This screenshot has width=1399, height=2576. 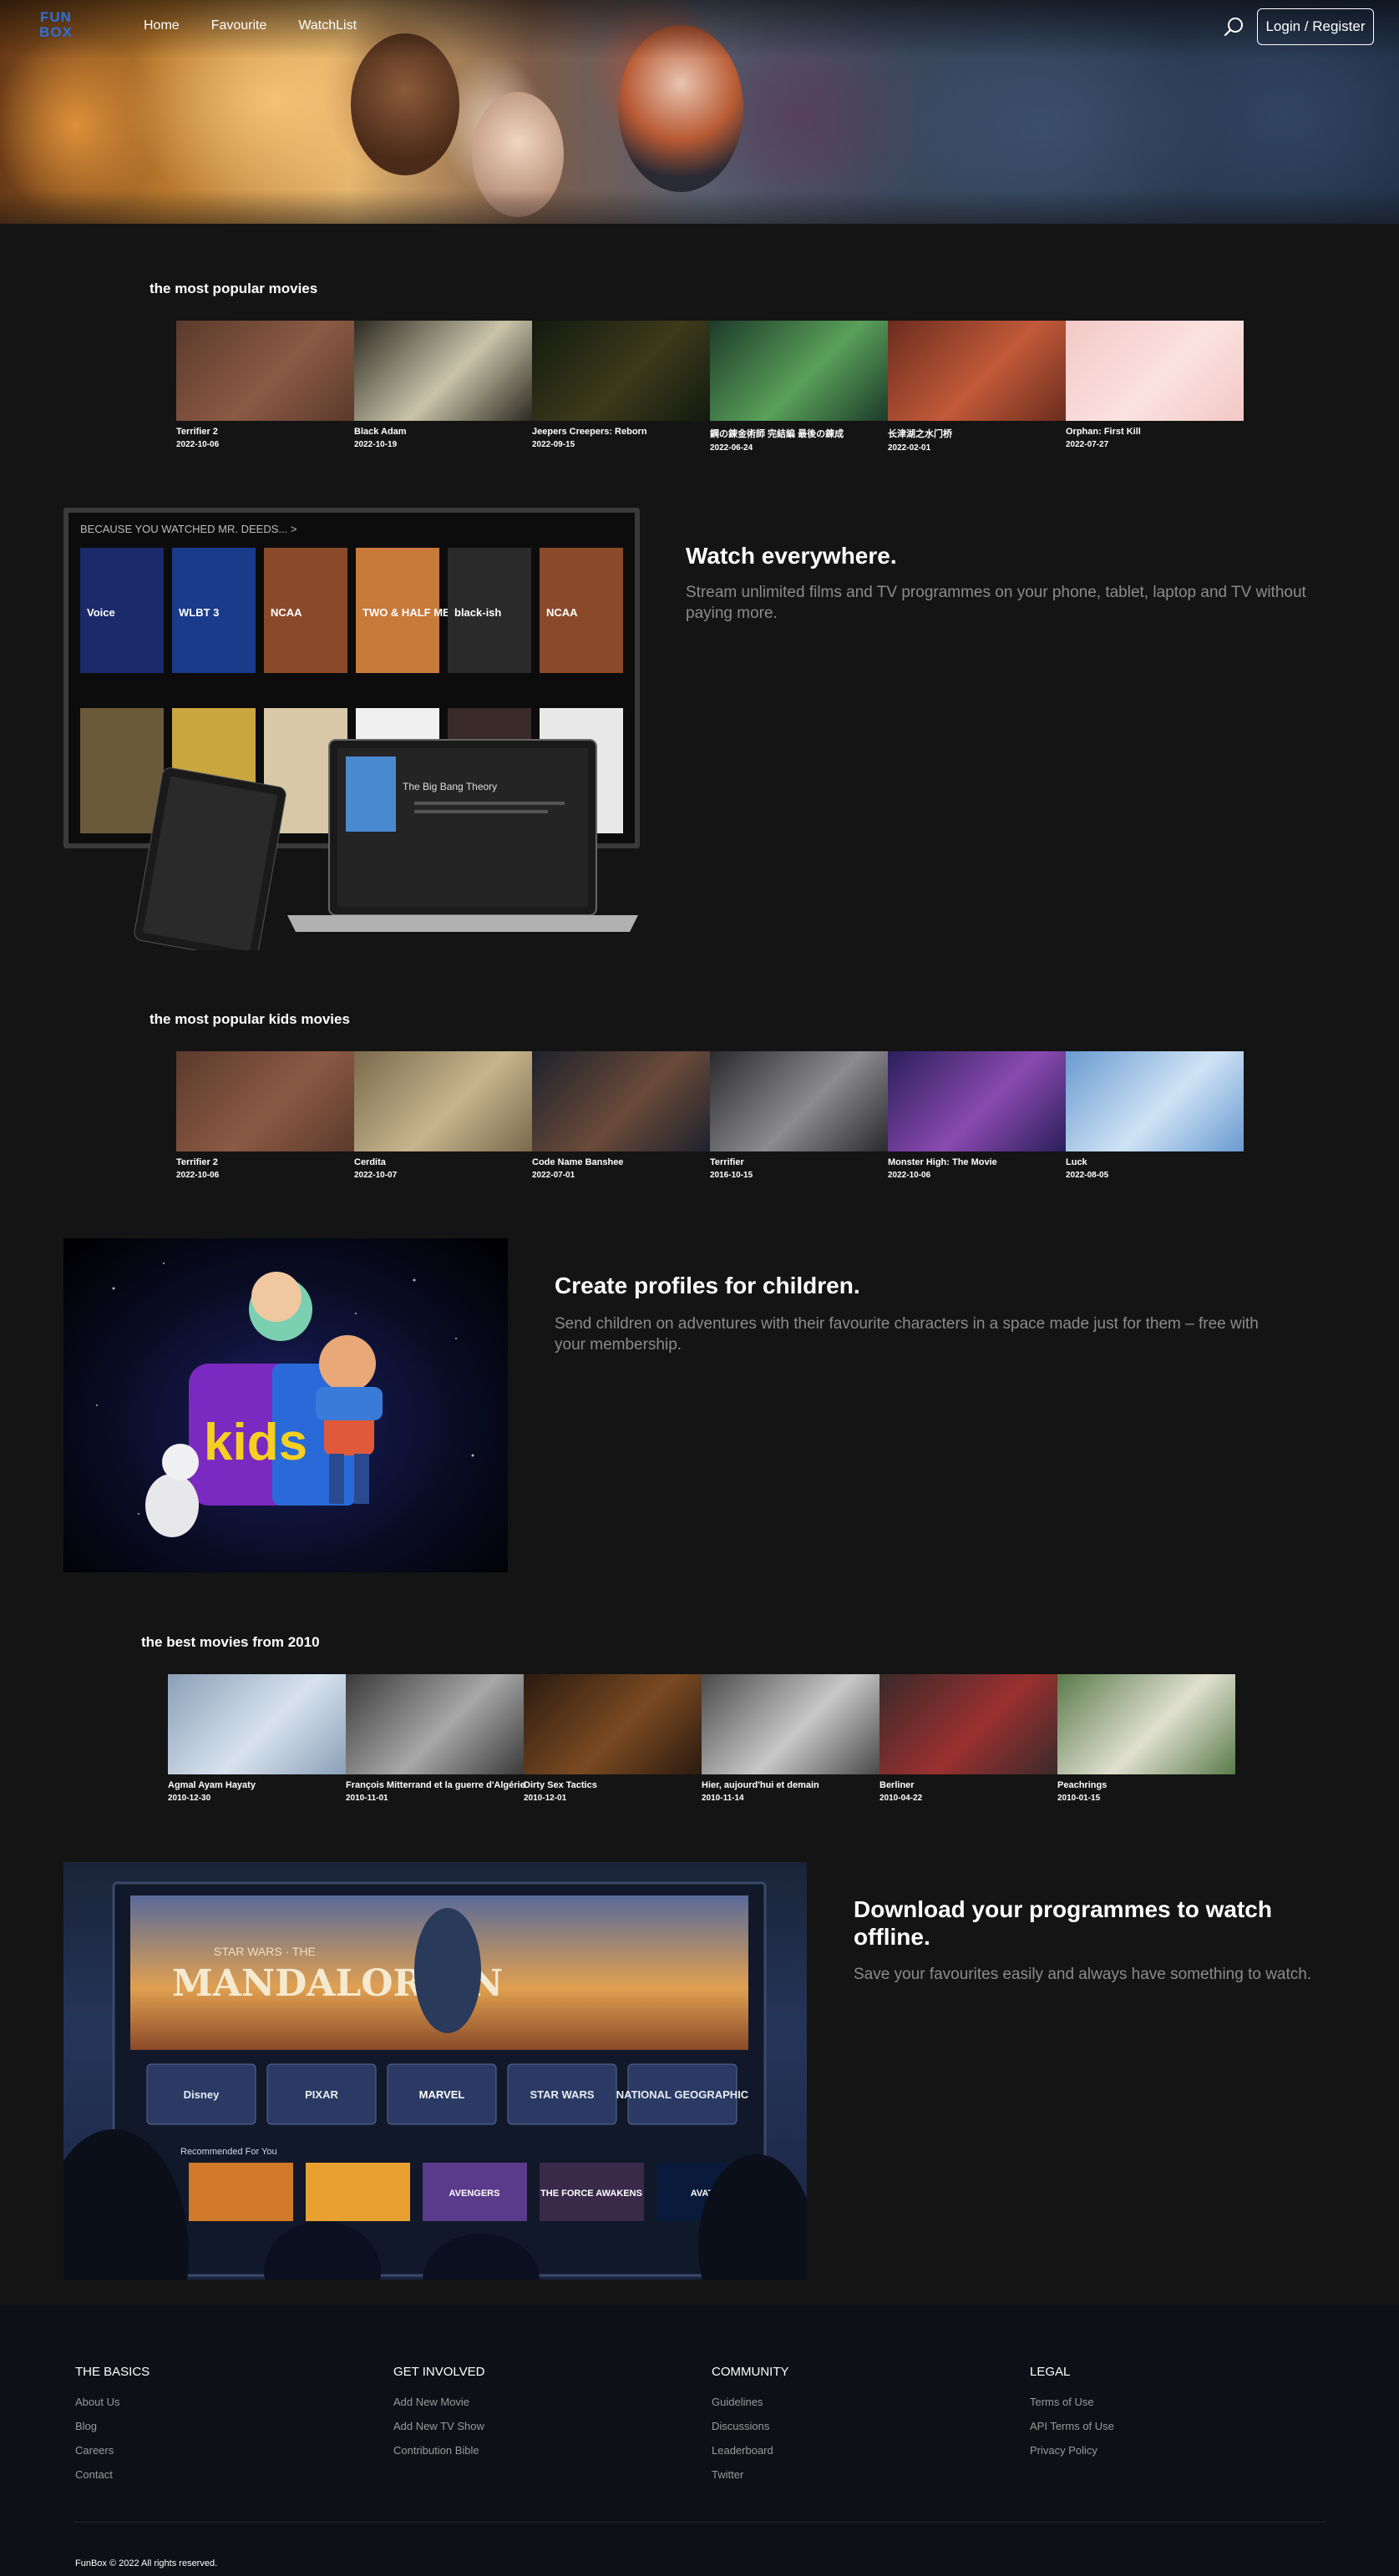 What do you see at coordinates (285, 1405) in the screenshot?
I see `kids-illustration: kids` at bounding box center [285, 1405].